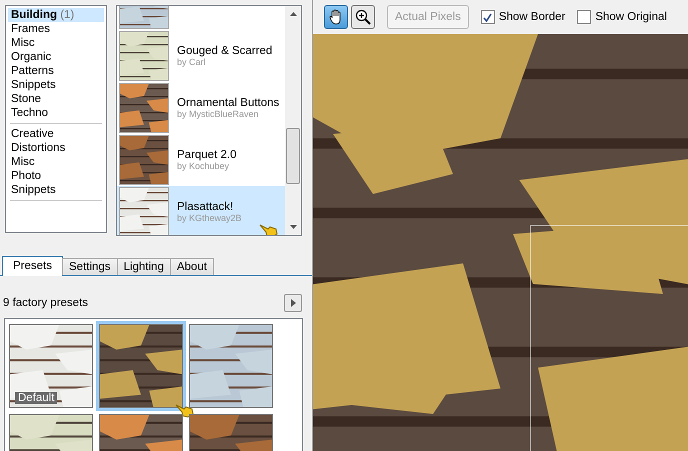 This screenshot has height=451, width=688. What do you see at coordinates (631, 17) in the screenshot?
I see `checkbox-label: Show Original` at bounding box center [631, 17].